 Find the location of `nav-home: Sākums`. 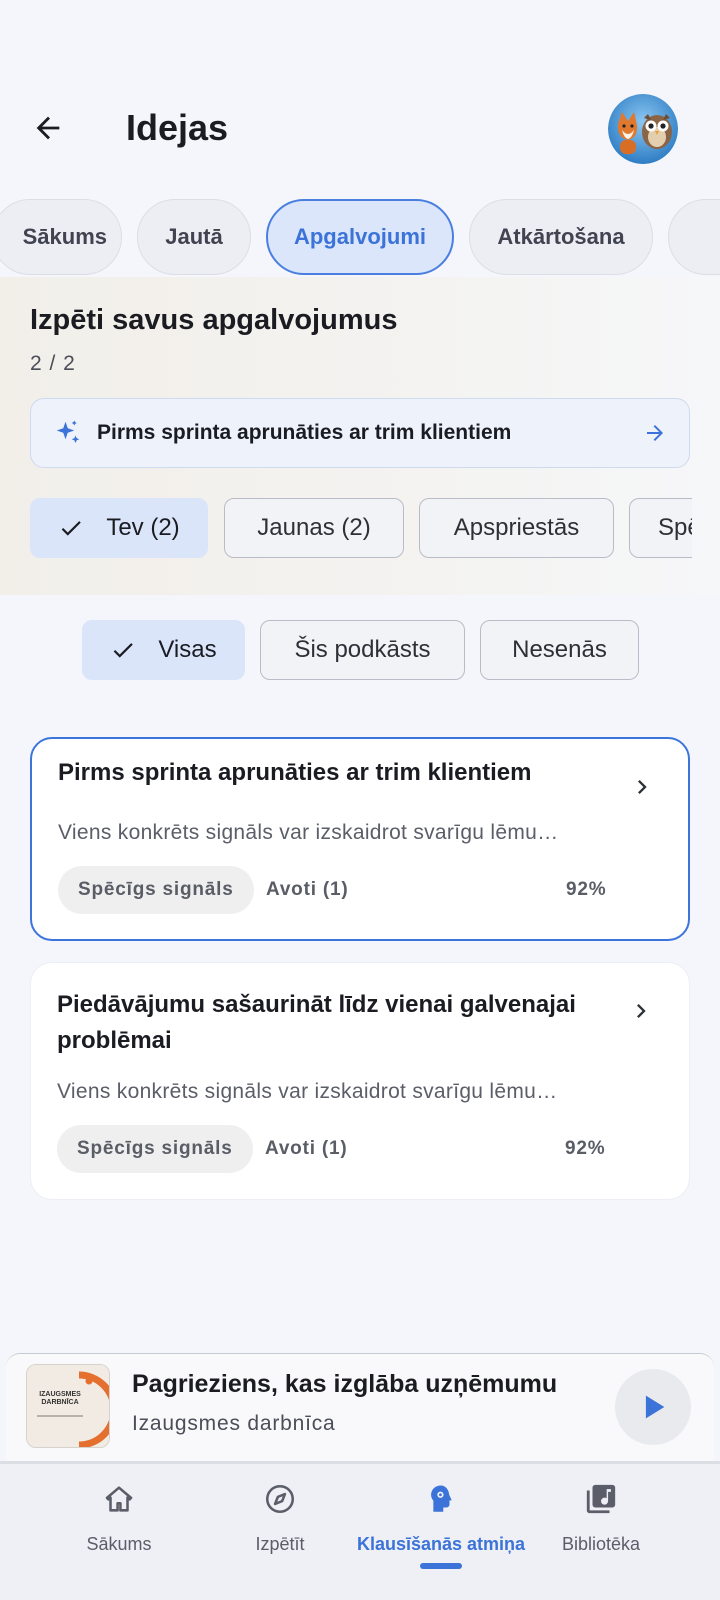

nav-home: Sākums is located at coordinates (119, 1519).